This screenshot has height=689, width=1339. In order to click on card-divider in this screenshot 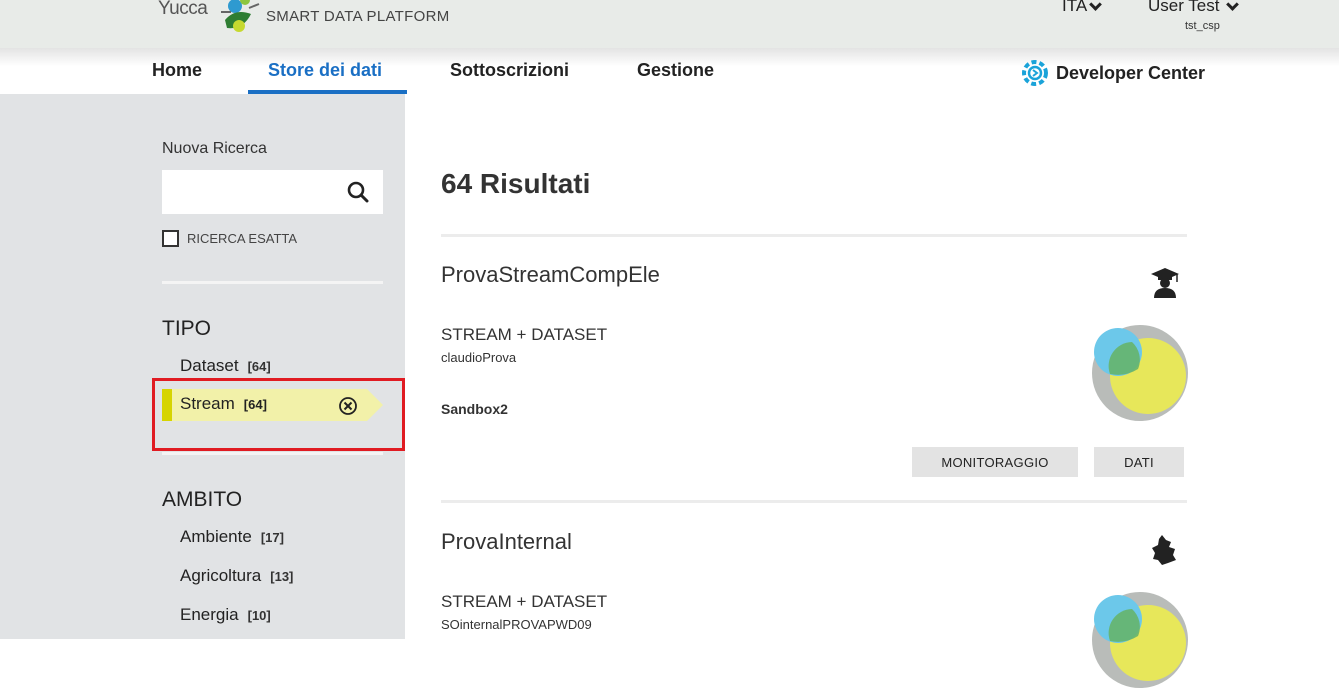, I will do `click(814, 501)`.